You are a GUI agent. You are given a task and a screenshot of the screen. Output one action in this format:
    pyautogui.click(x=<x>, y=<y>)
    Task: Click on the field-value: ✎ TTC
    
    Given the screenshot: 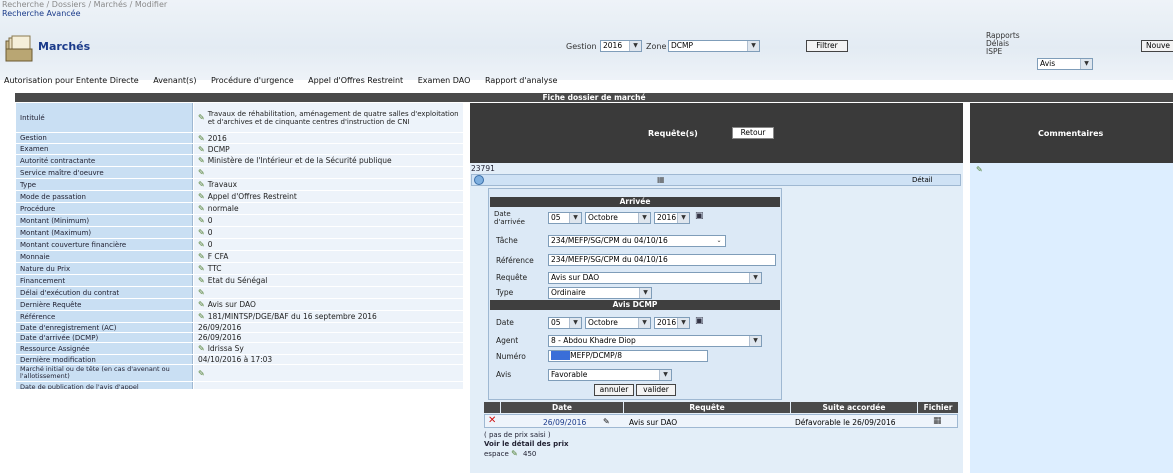 What is the action you would take?
    pyautogui.click(x=328, y=268)
    